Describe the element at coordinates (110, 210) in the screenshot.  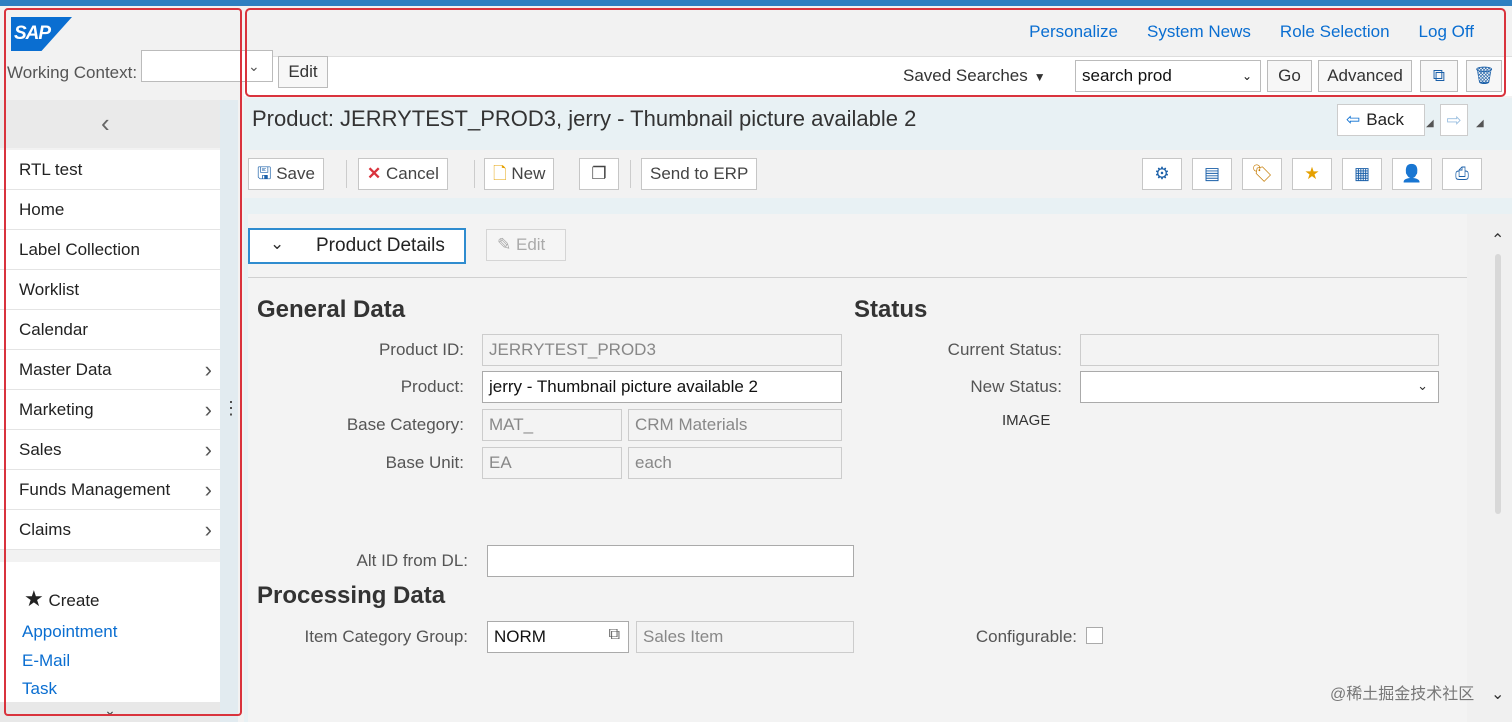
I see `nav-item-home: Home` at that location.